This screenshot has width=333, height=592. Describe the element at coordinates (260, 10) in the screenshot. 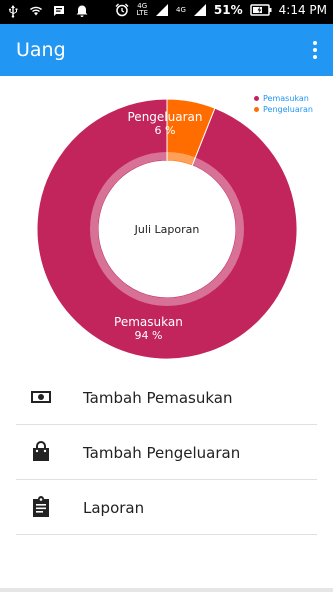

I see `battery-icon` at that location.